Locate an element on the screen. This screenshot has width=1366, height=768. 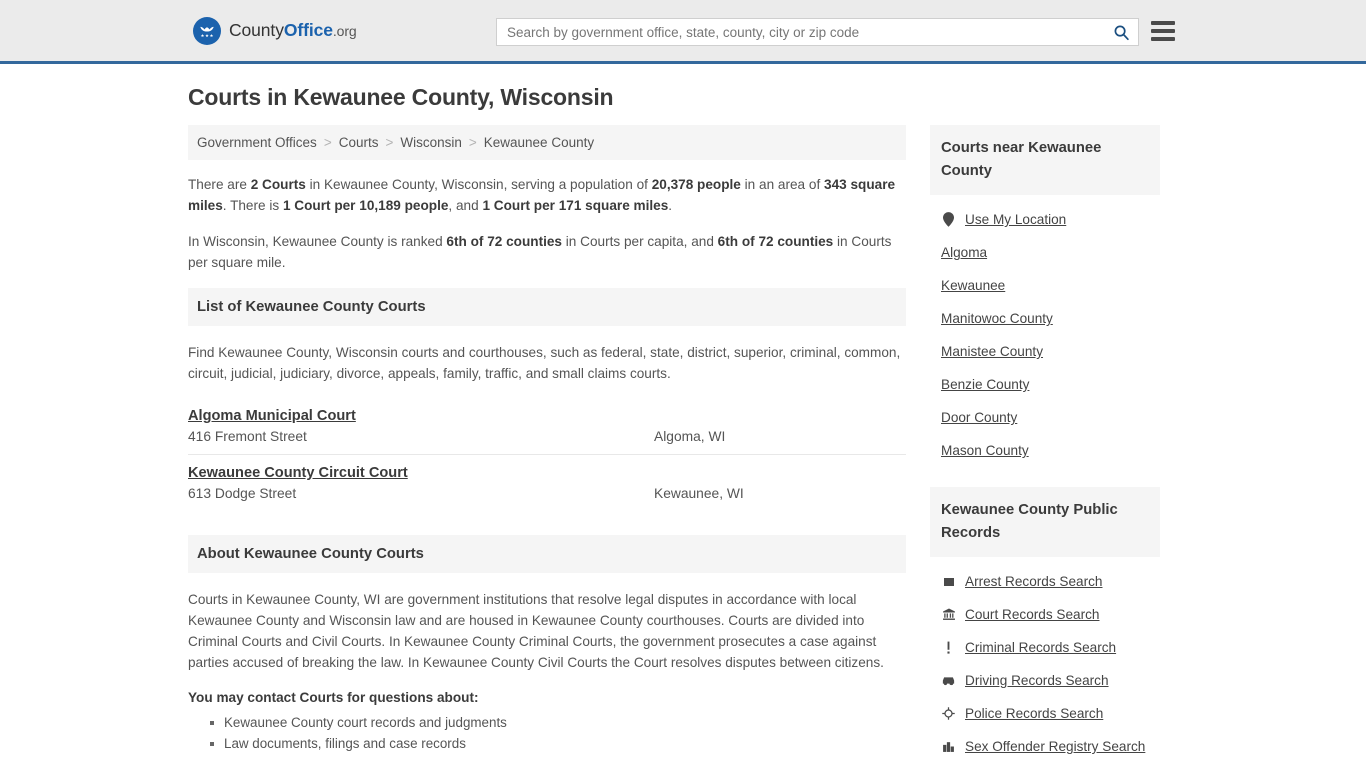
sidebar-link-label: Algoma is located at coordinates (964, 252).